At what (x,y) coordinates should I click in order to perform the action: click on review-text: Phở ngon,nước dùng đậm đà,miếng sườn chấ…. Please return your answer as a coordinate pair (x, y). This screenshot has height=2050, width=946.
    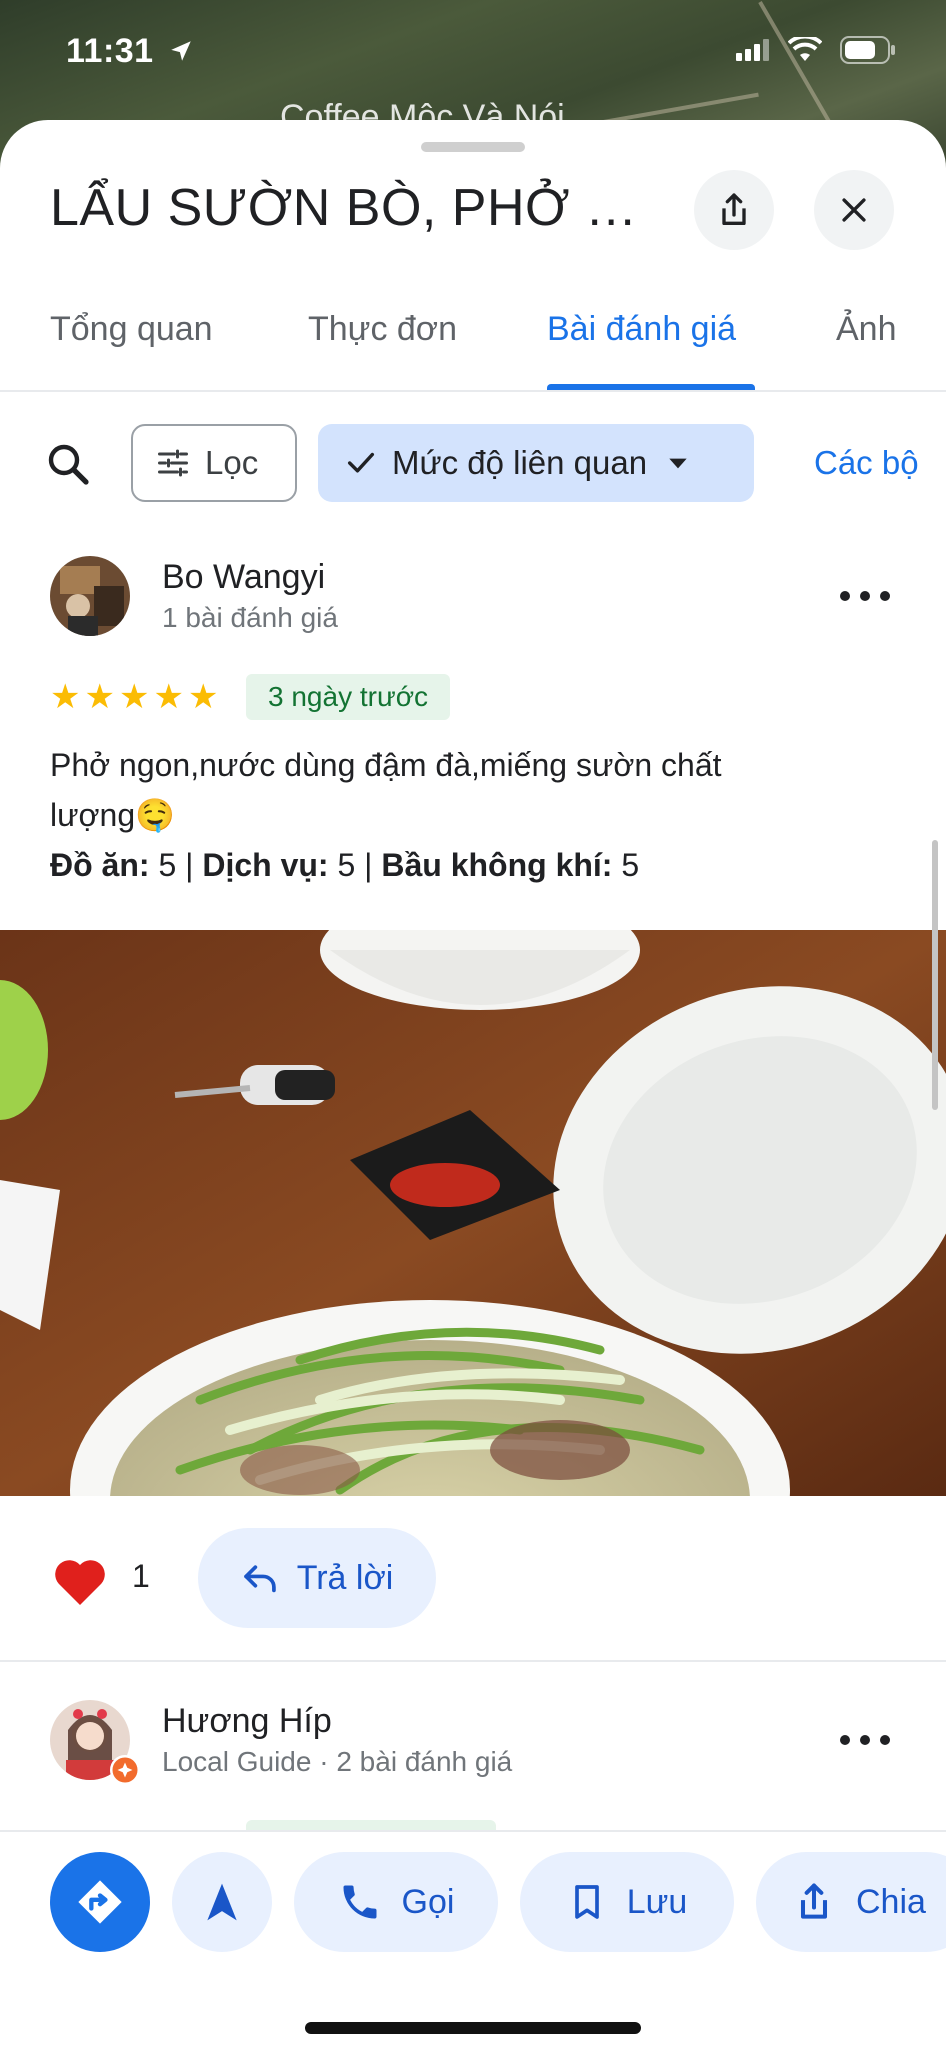
    Looking at the image, I should click on (470, 815).